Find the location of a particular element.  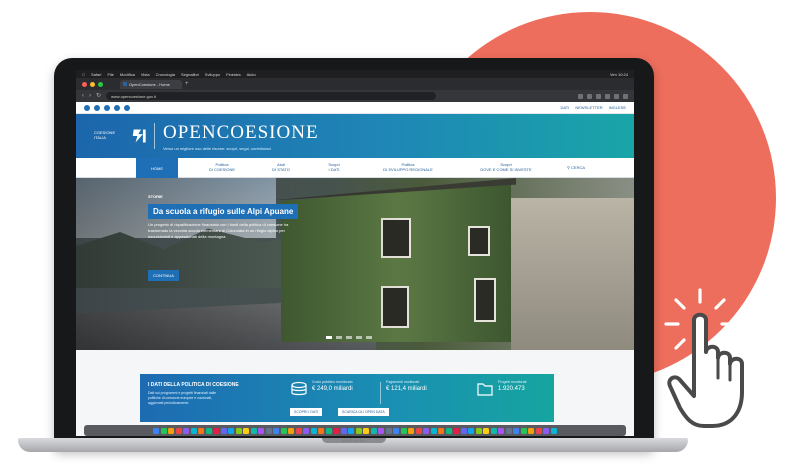

menu-item-history: Cronologia is located at coordinates (165, 74).